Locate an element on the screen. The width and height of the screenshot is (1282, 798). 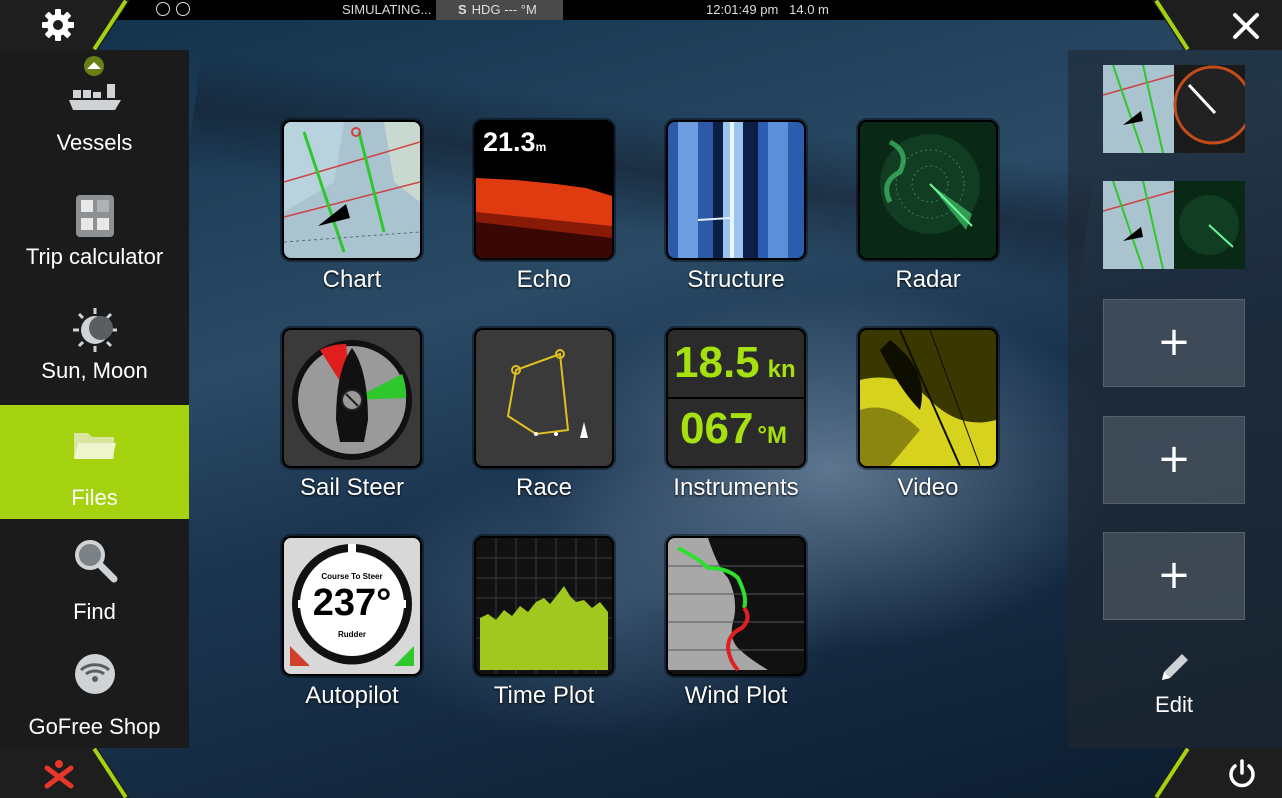
wind-plot-graph-icon is located at coordinates (736, 605).